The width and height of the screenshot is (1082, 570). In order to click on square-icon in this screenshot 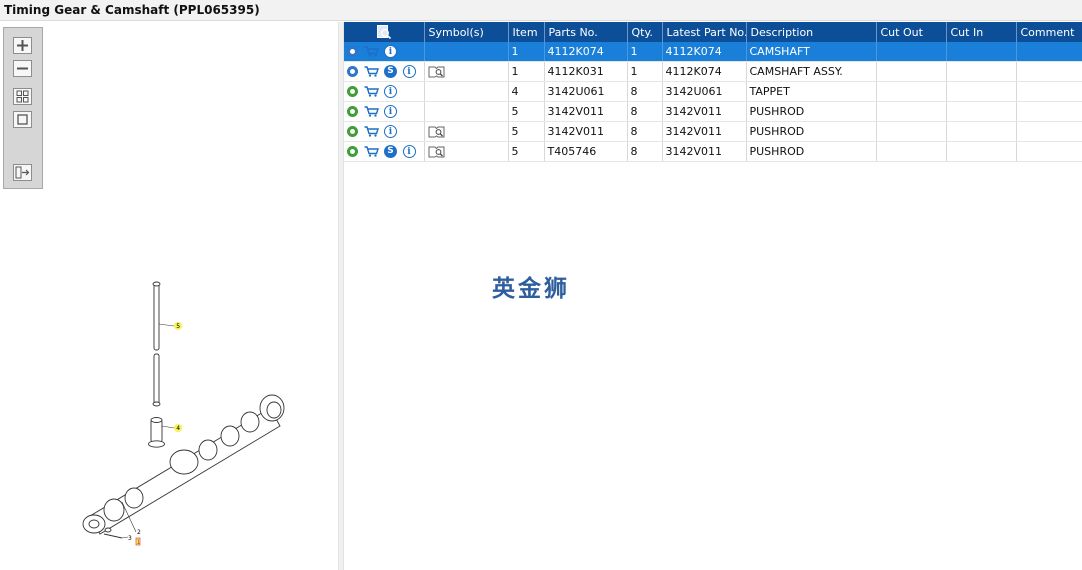, I will do `click(22, 119)`.